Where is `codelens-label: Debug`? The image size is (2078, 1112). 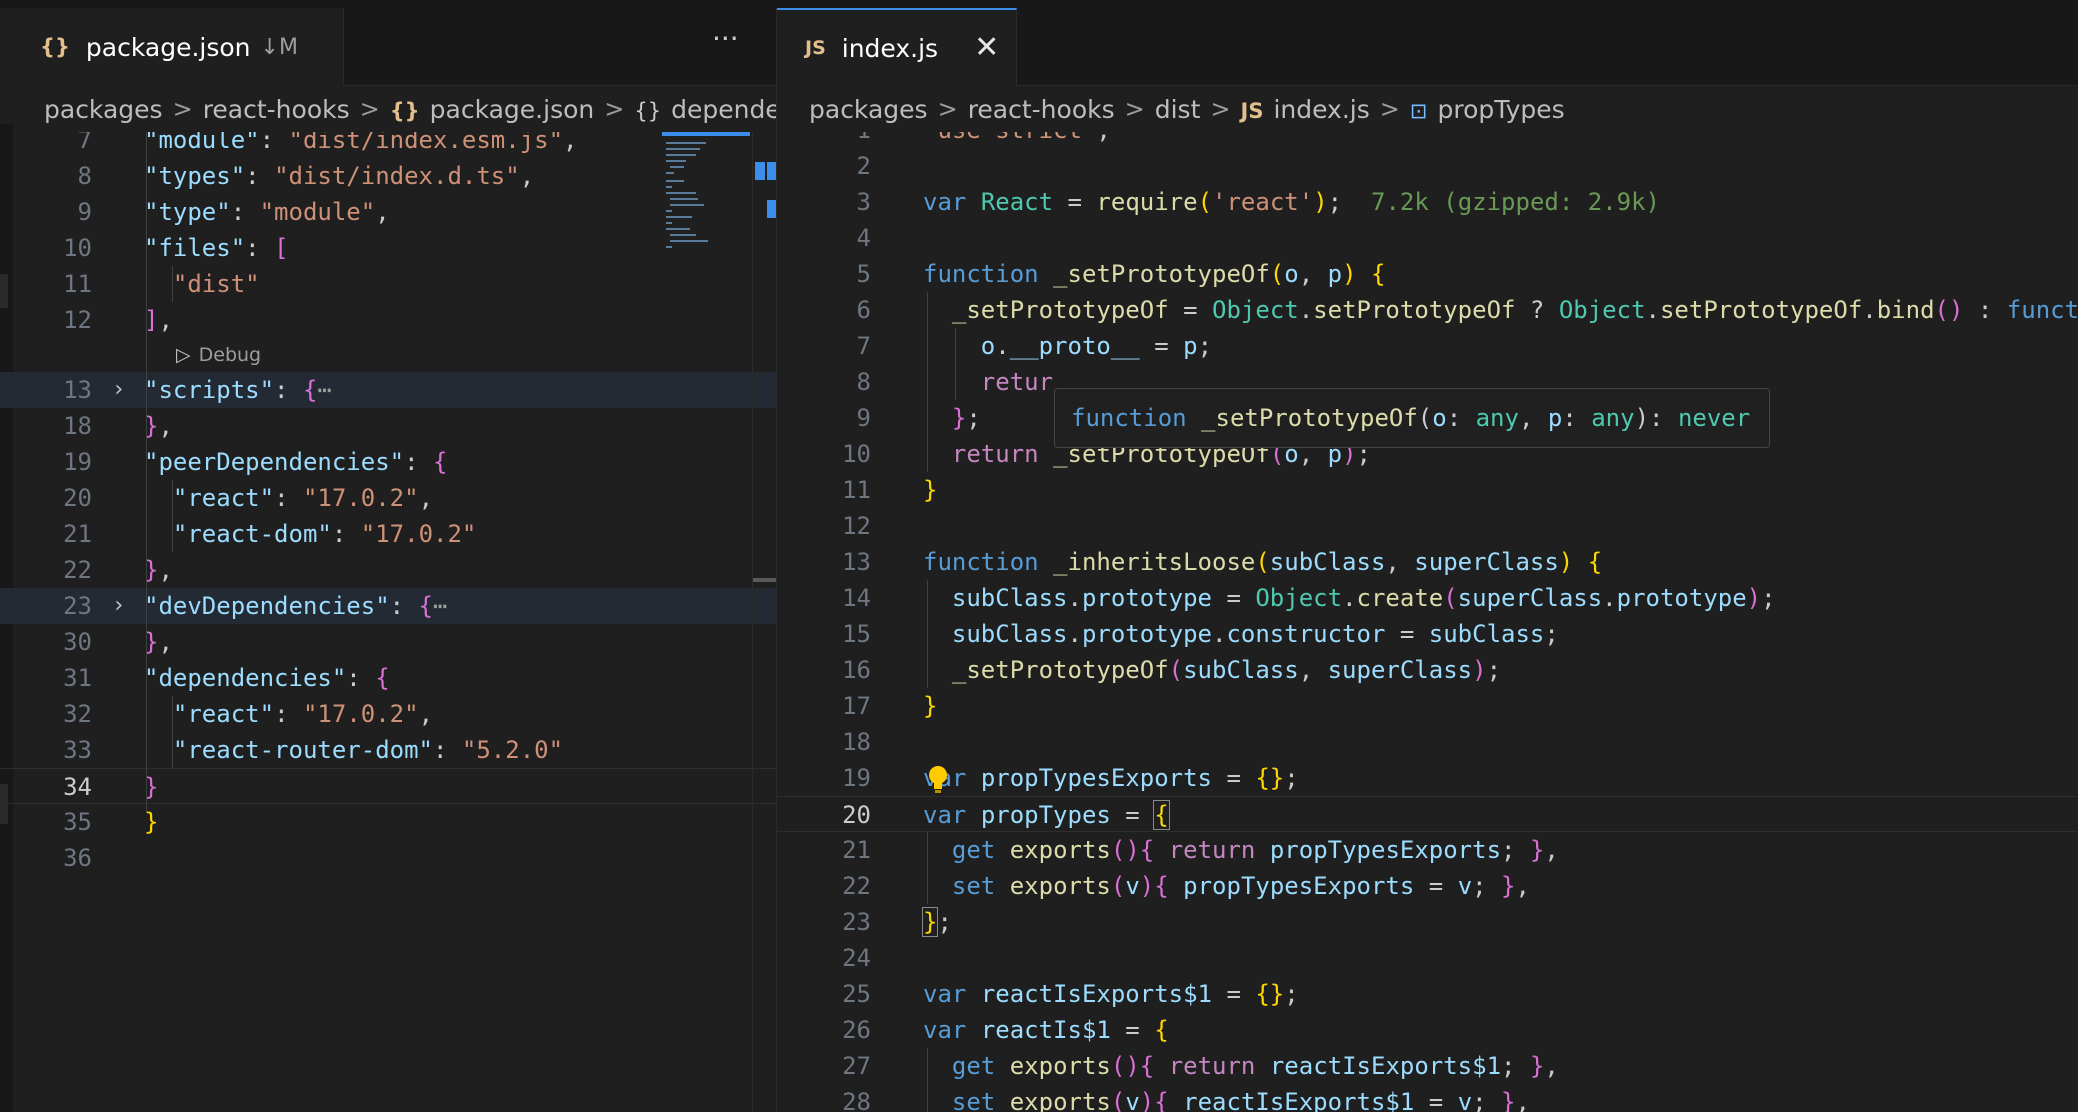
codelens-label: Debug is located at coordinates (230, 355).